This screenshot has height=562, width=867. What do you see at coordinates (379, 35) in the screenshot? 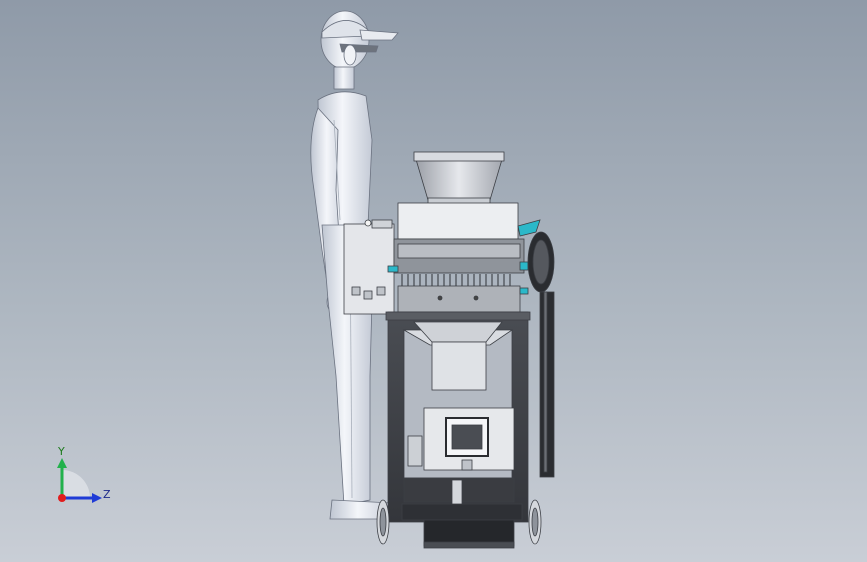
I see `cap-visor` at bounding box center [379, 35].